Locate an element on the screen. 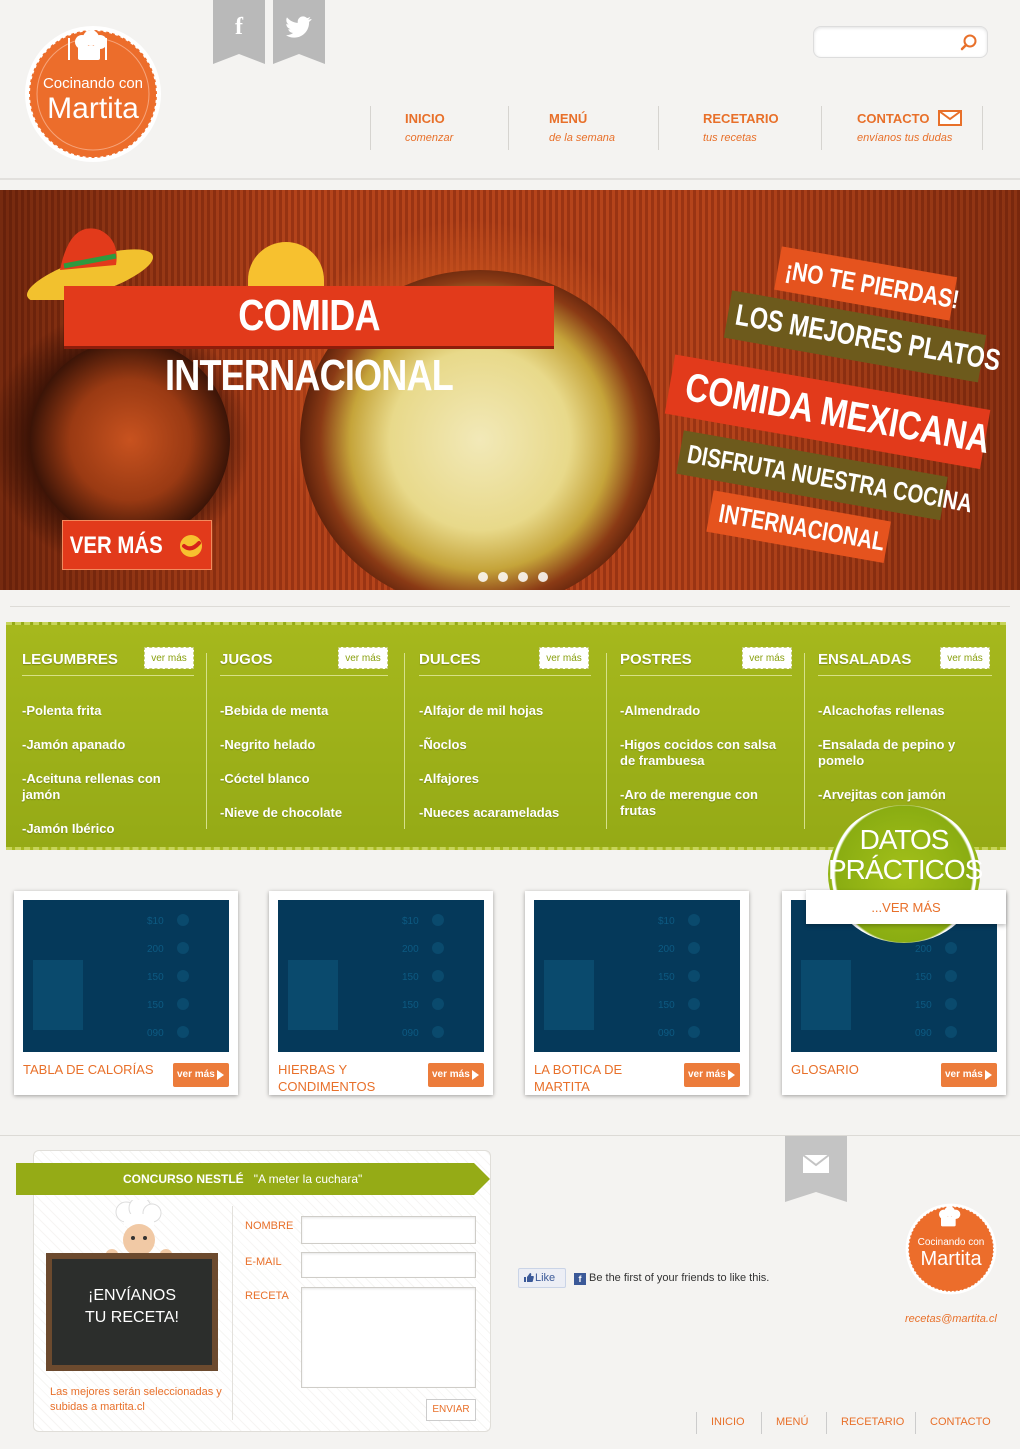 This screenshot has width=1020, height=1449. nav-recetario-sub: tus recetas is located at coordinates (730, 138).